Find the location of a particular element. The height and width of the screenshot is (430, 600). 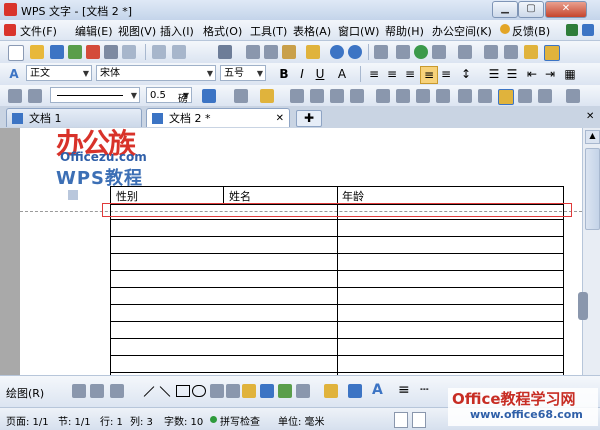

menu-insert: 插入(I) is located at coordinates (177, 31).